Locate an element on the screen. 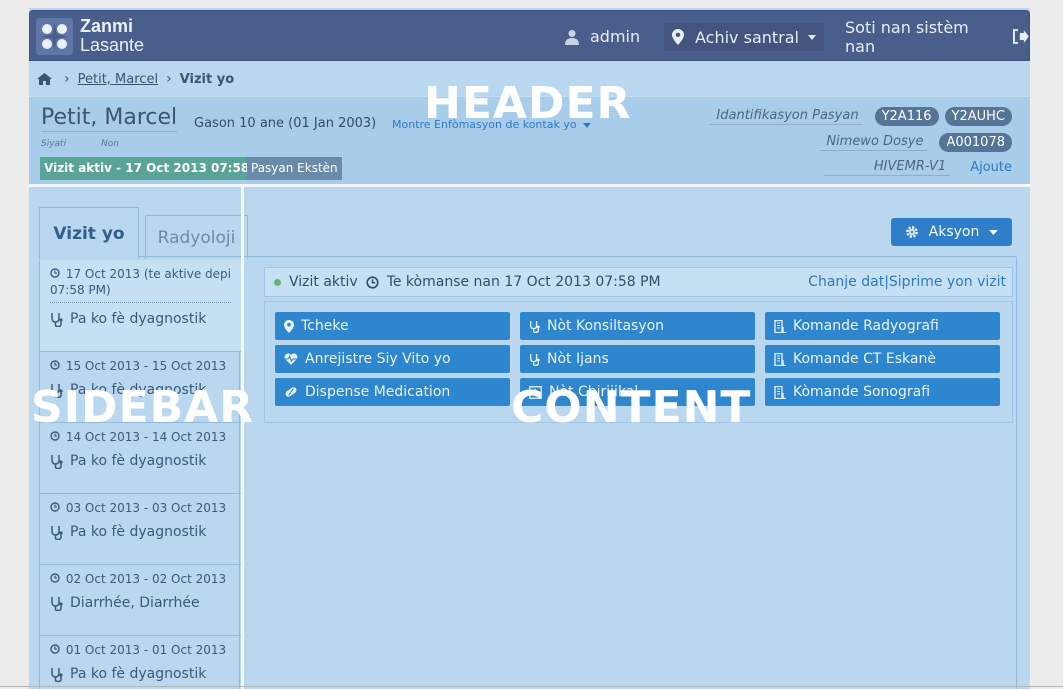 Image resolution: width=1063 pixels, height=689 pixels. record-vitals-label: Anrejistre Siy Vito yo is located at coordinates (378, 359).